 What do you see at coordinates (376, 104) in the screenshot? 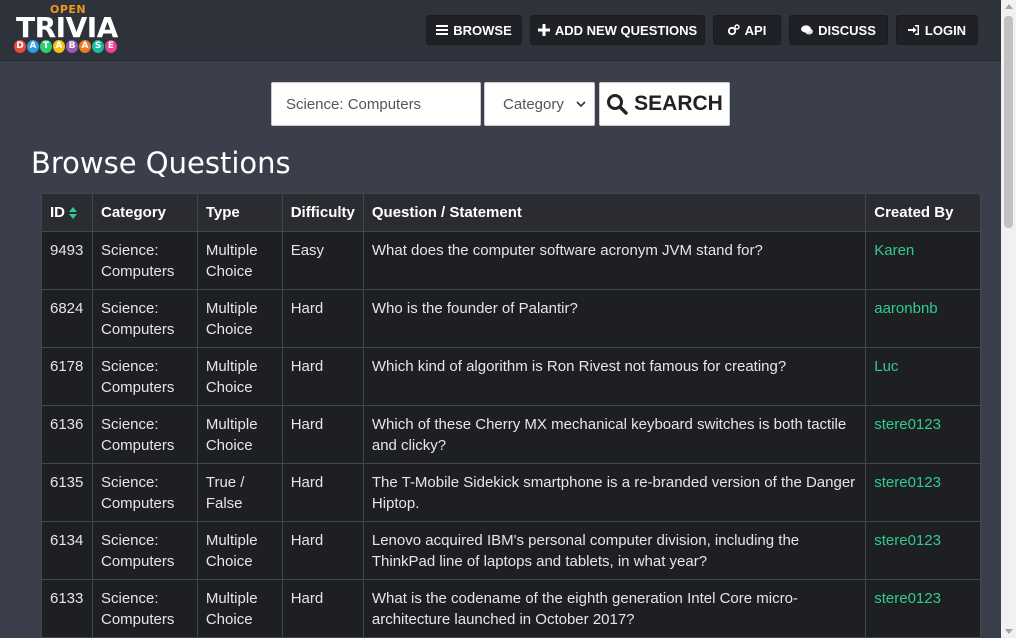
I see `search-input` at bounding box center [376, 104].